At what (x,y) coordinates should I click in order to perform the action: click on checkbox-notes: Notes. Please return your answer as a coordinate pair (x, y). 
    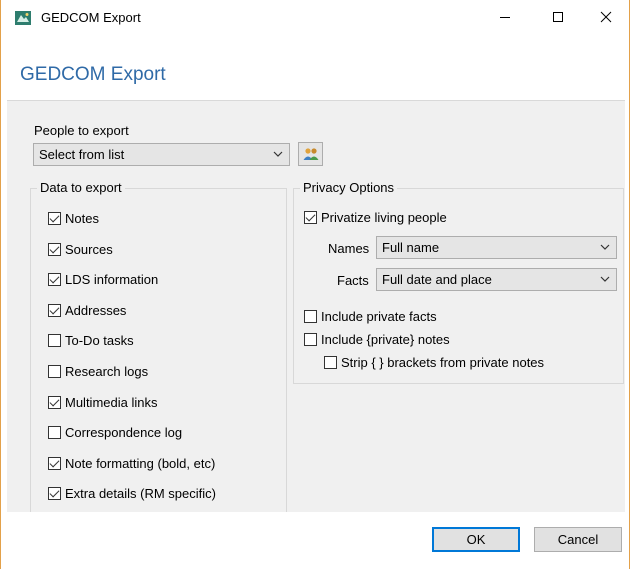
    Looking at the image, I should click on (73, 218).